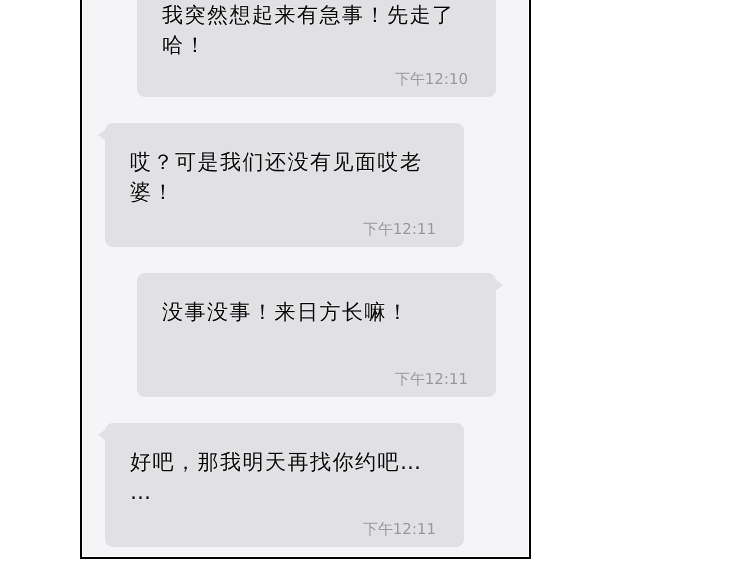 The image size is (750, 586). What do you see at coordinates (309, 30) in the screenshot?
I see `message-text: 我突然想起来有急事！先走了哈！` at bounding box center [309, 30].